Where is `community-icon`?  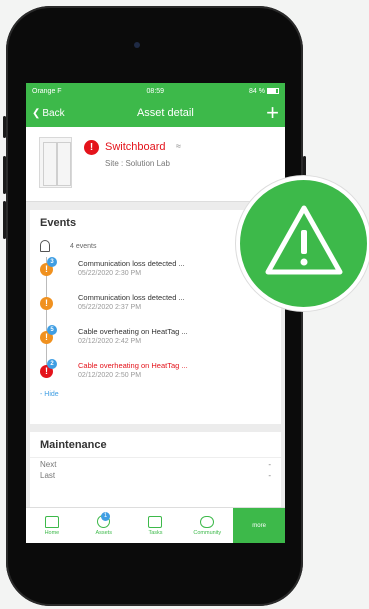 community-icon is located at coordinates (207, 521).